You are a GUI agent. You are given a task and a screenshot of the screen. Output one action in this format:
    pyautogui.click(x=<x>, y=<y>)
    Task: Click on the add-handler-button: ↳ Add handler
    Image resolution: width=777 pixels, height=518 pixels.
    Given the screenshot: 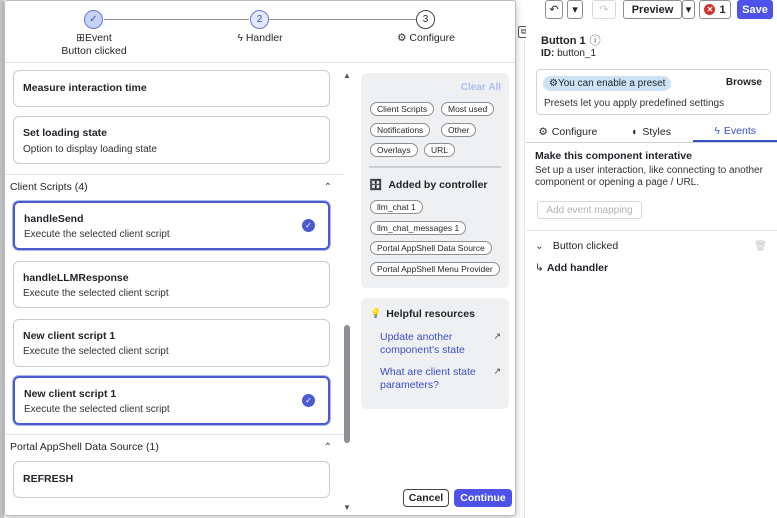 What is the action you would take?
    pyautogui.click(x=571, y=268)
    